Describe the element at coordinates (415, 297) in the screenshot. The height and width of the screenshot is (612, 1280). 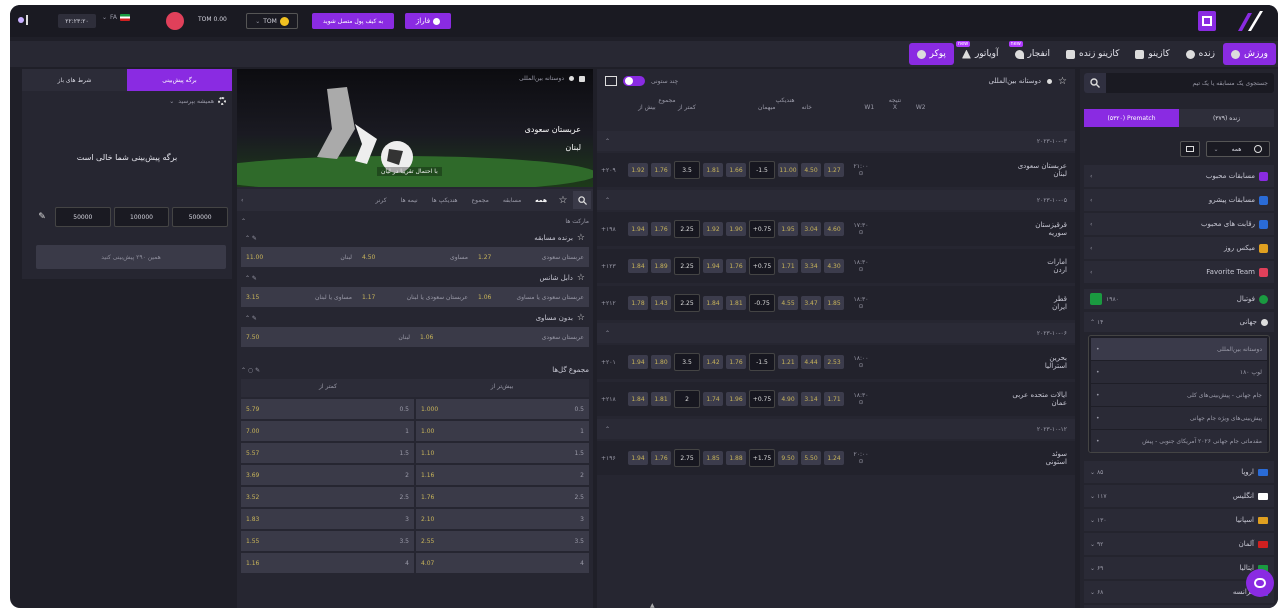
I see `outcome-cell: عربستان سعودی یا لبنان 1.17` at that location.